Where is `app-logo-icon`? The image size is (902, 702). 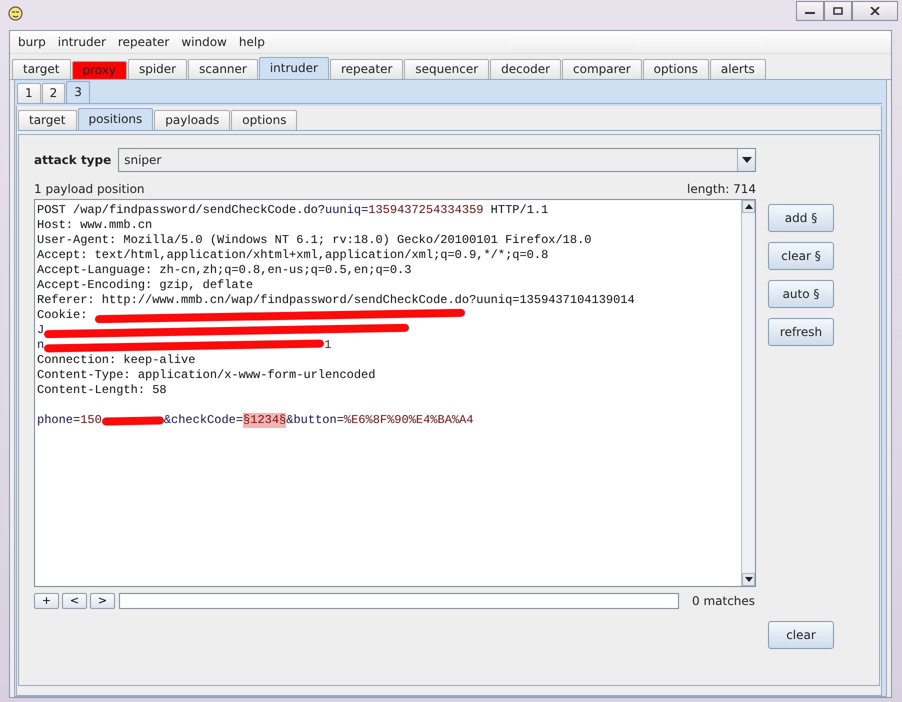 app-logo-icon is located at coordinates (15, 13).